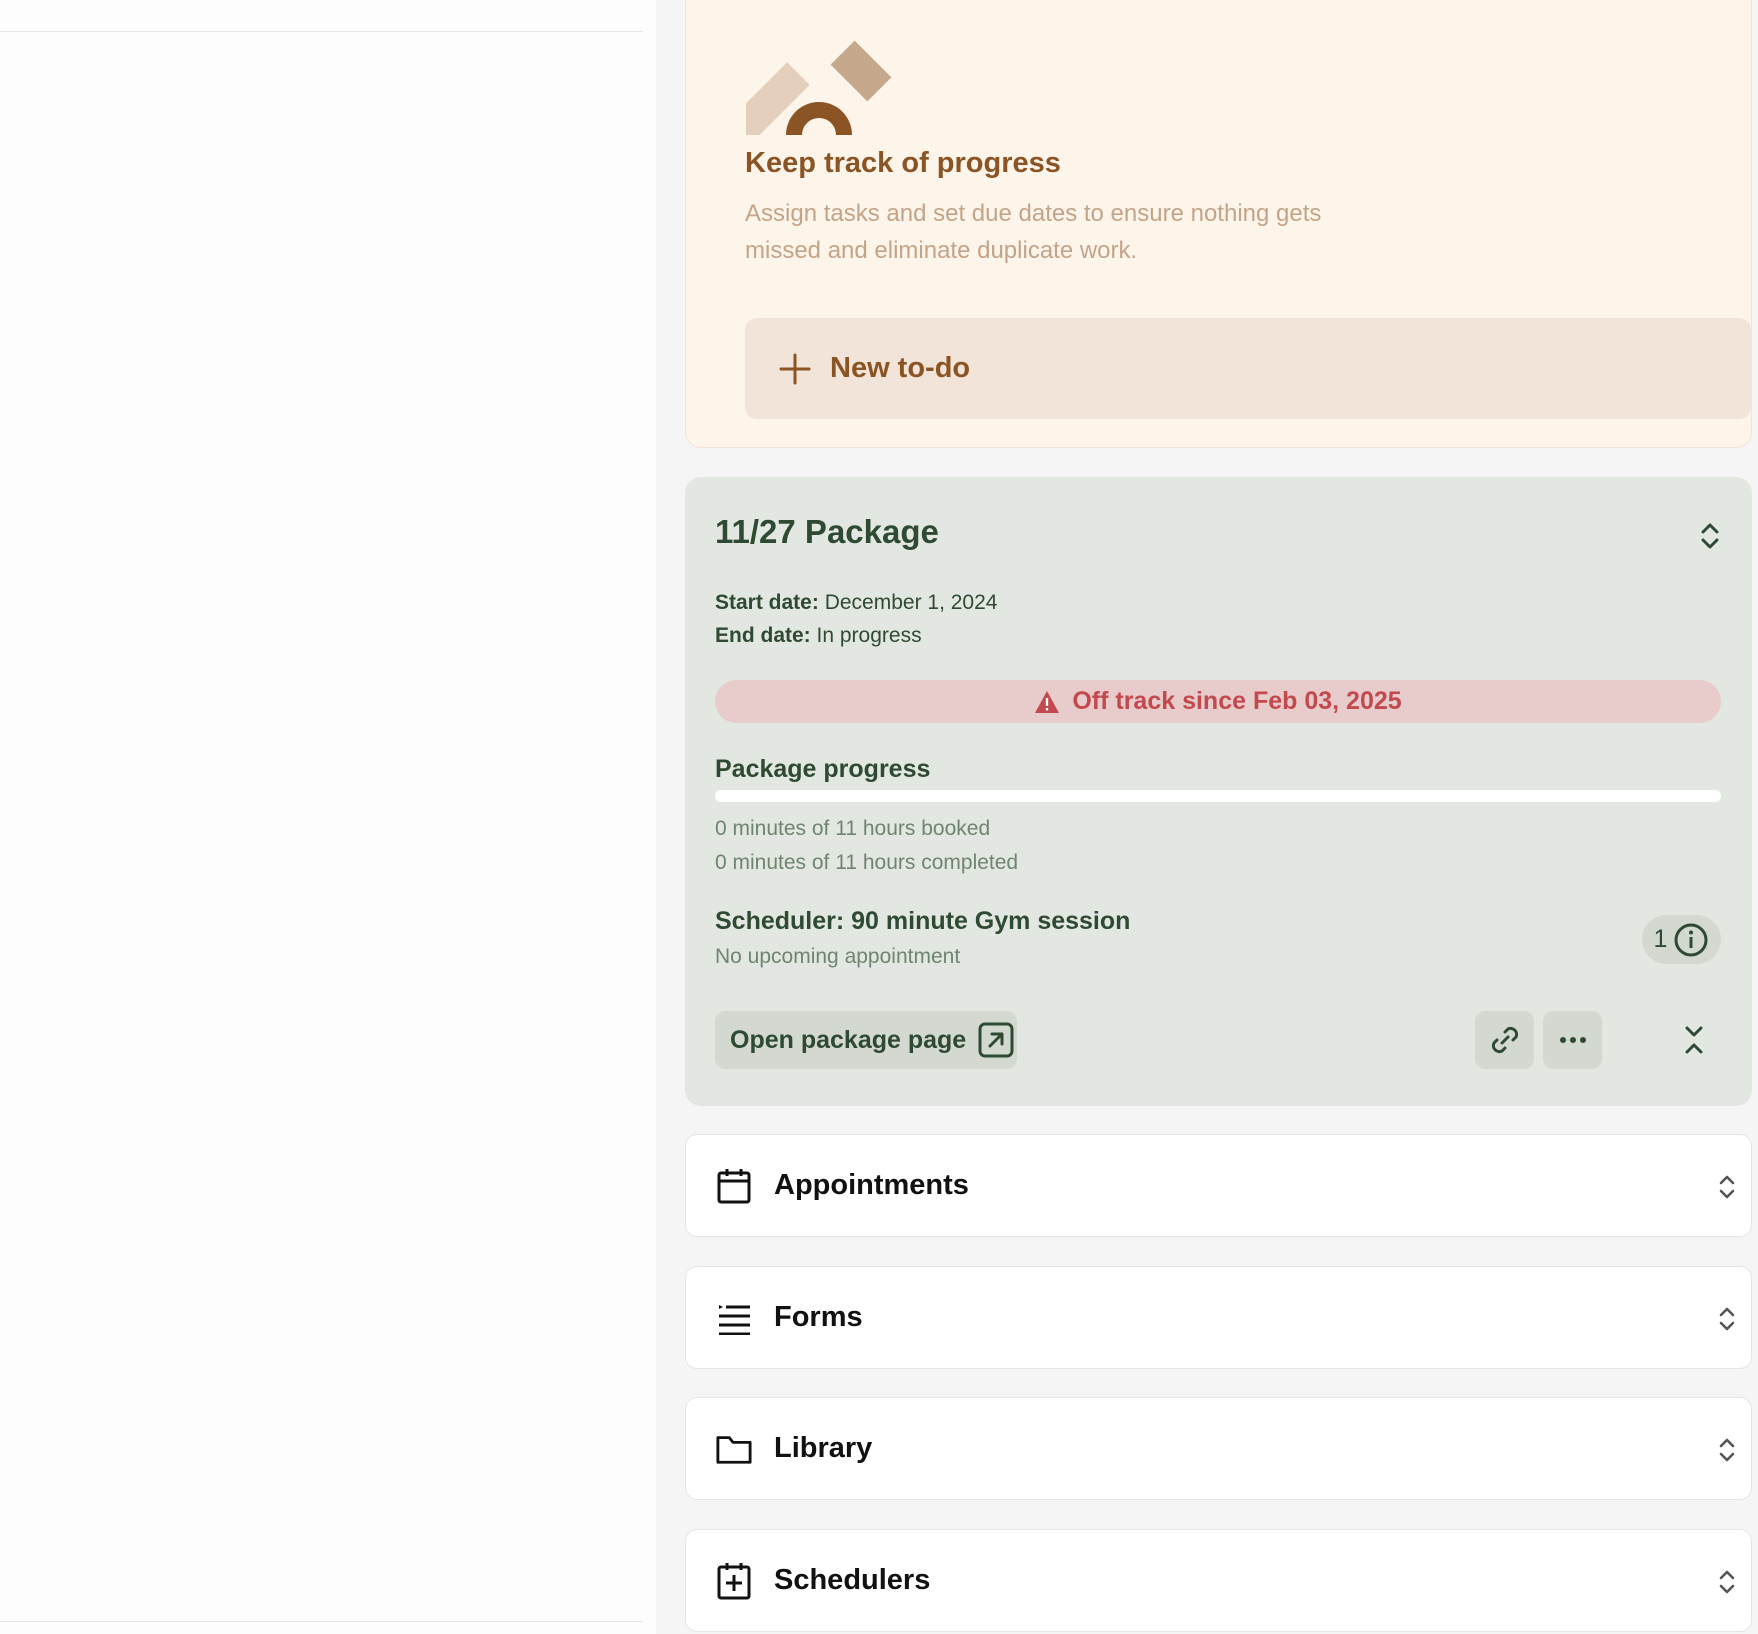 Image resolution: width=1758 pixels, height=1634 pixels. I want to click on section-label: Forms, so click(818, 1317).